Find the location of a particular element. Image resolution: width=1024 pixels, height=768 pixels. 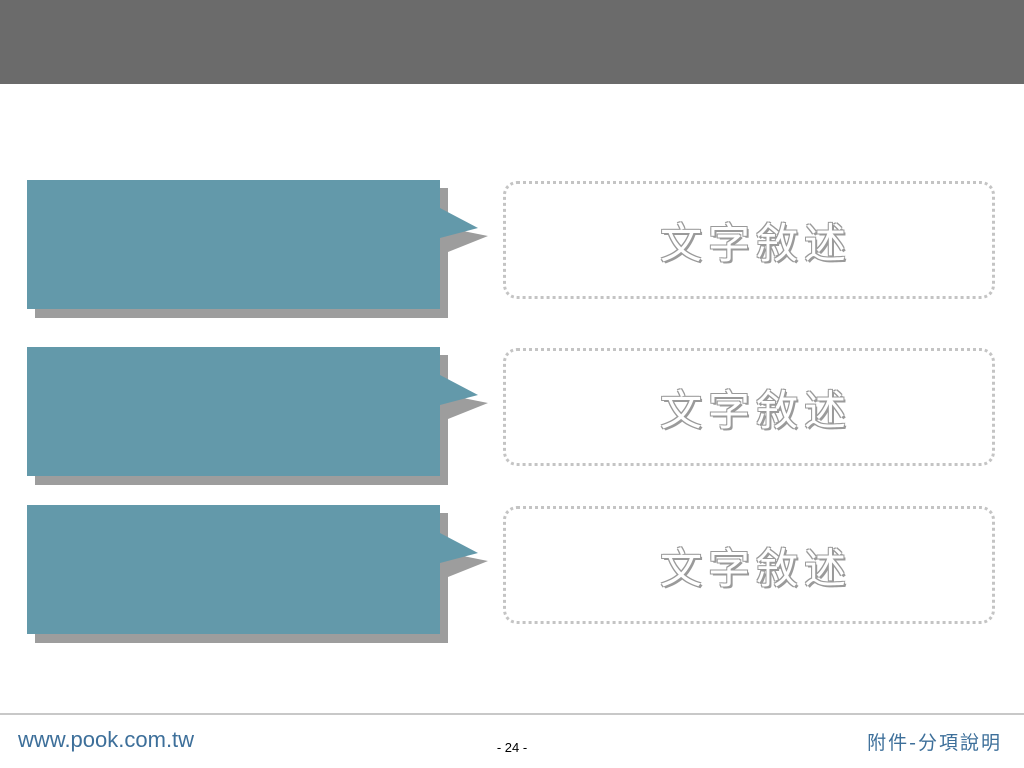

description-box-2: 文字敘述 is located at coordinates (749, 407).